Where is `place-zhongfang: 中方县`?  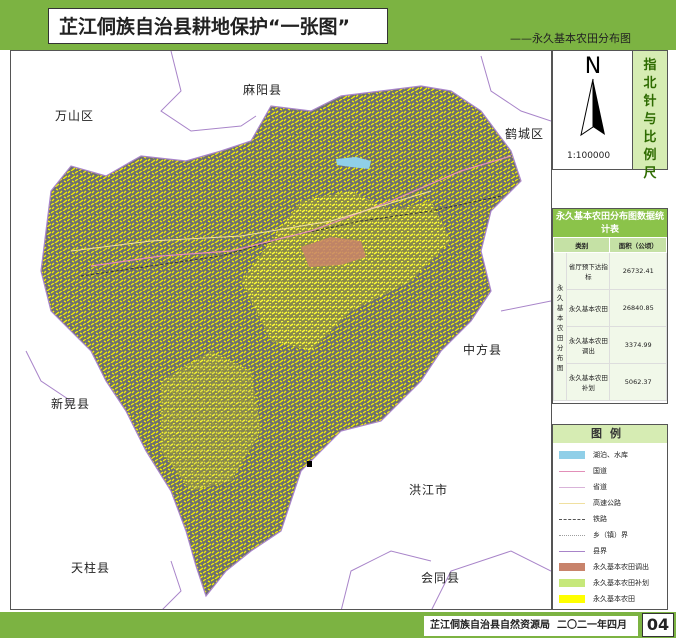 place-zhongfang: 中方县 is located at coordinates (483, 350).